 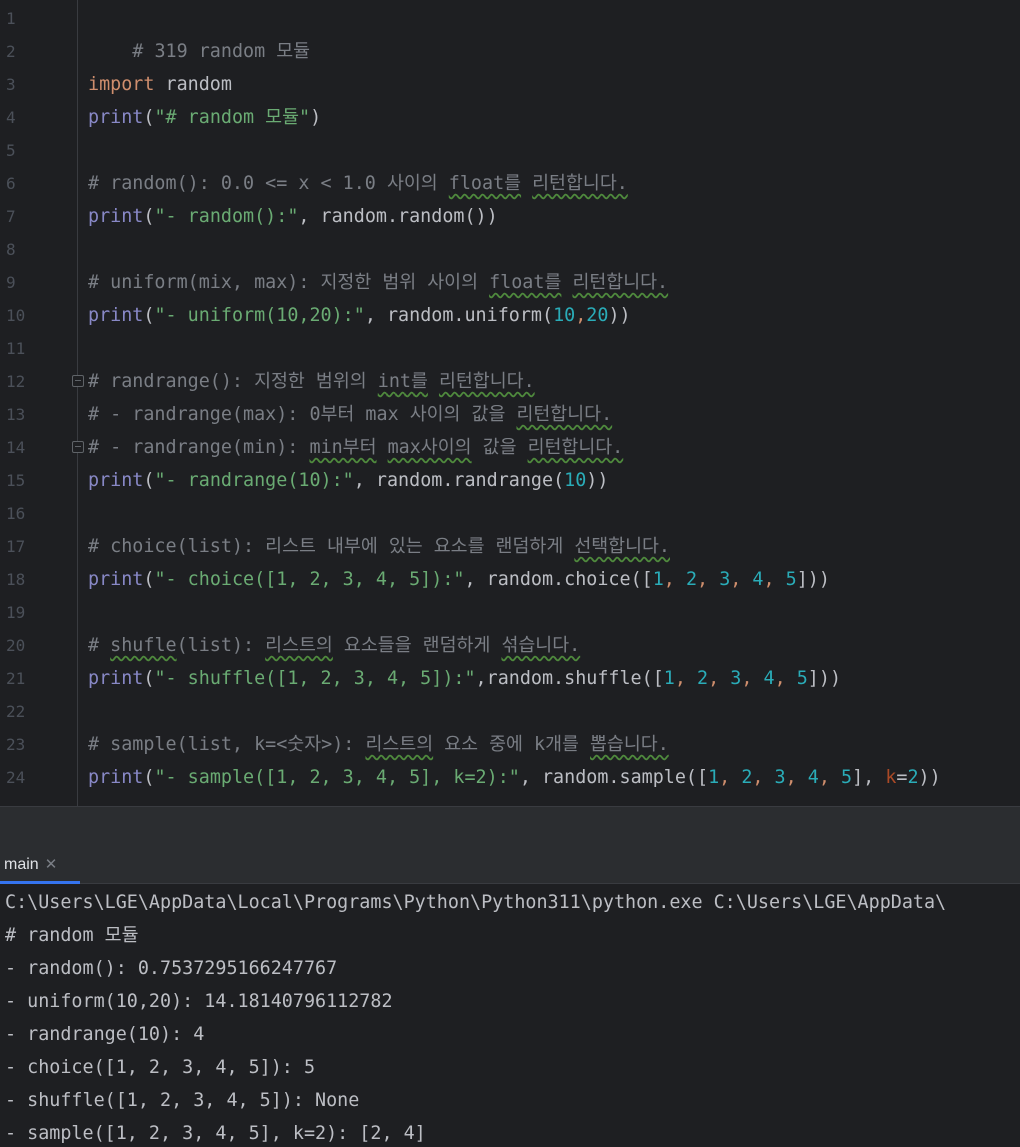 What do you see at coordinates (597, 315) in the screenshot?
I see `number: 20` at bounding box center [597, 315].